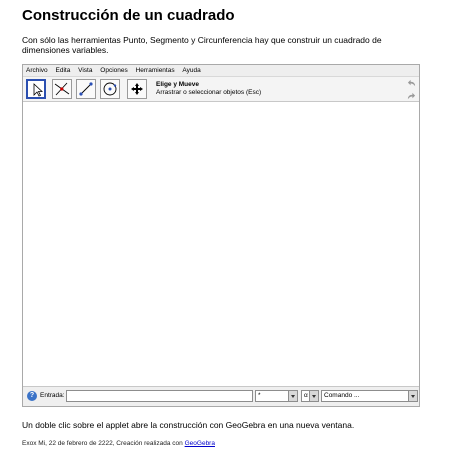  I want to click on tool-help-name: Elige y Mueve, so click(177, 84).